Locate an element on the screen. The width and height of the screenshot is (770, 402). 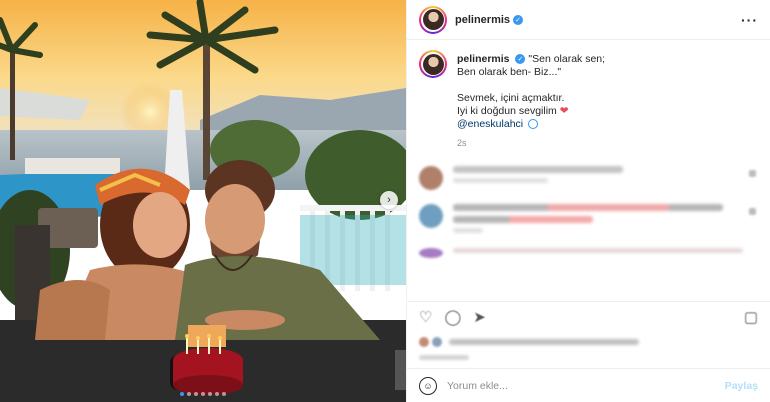
comment-icon: ◯ is located at coordinates (452, 317).